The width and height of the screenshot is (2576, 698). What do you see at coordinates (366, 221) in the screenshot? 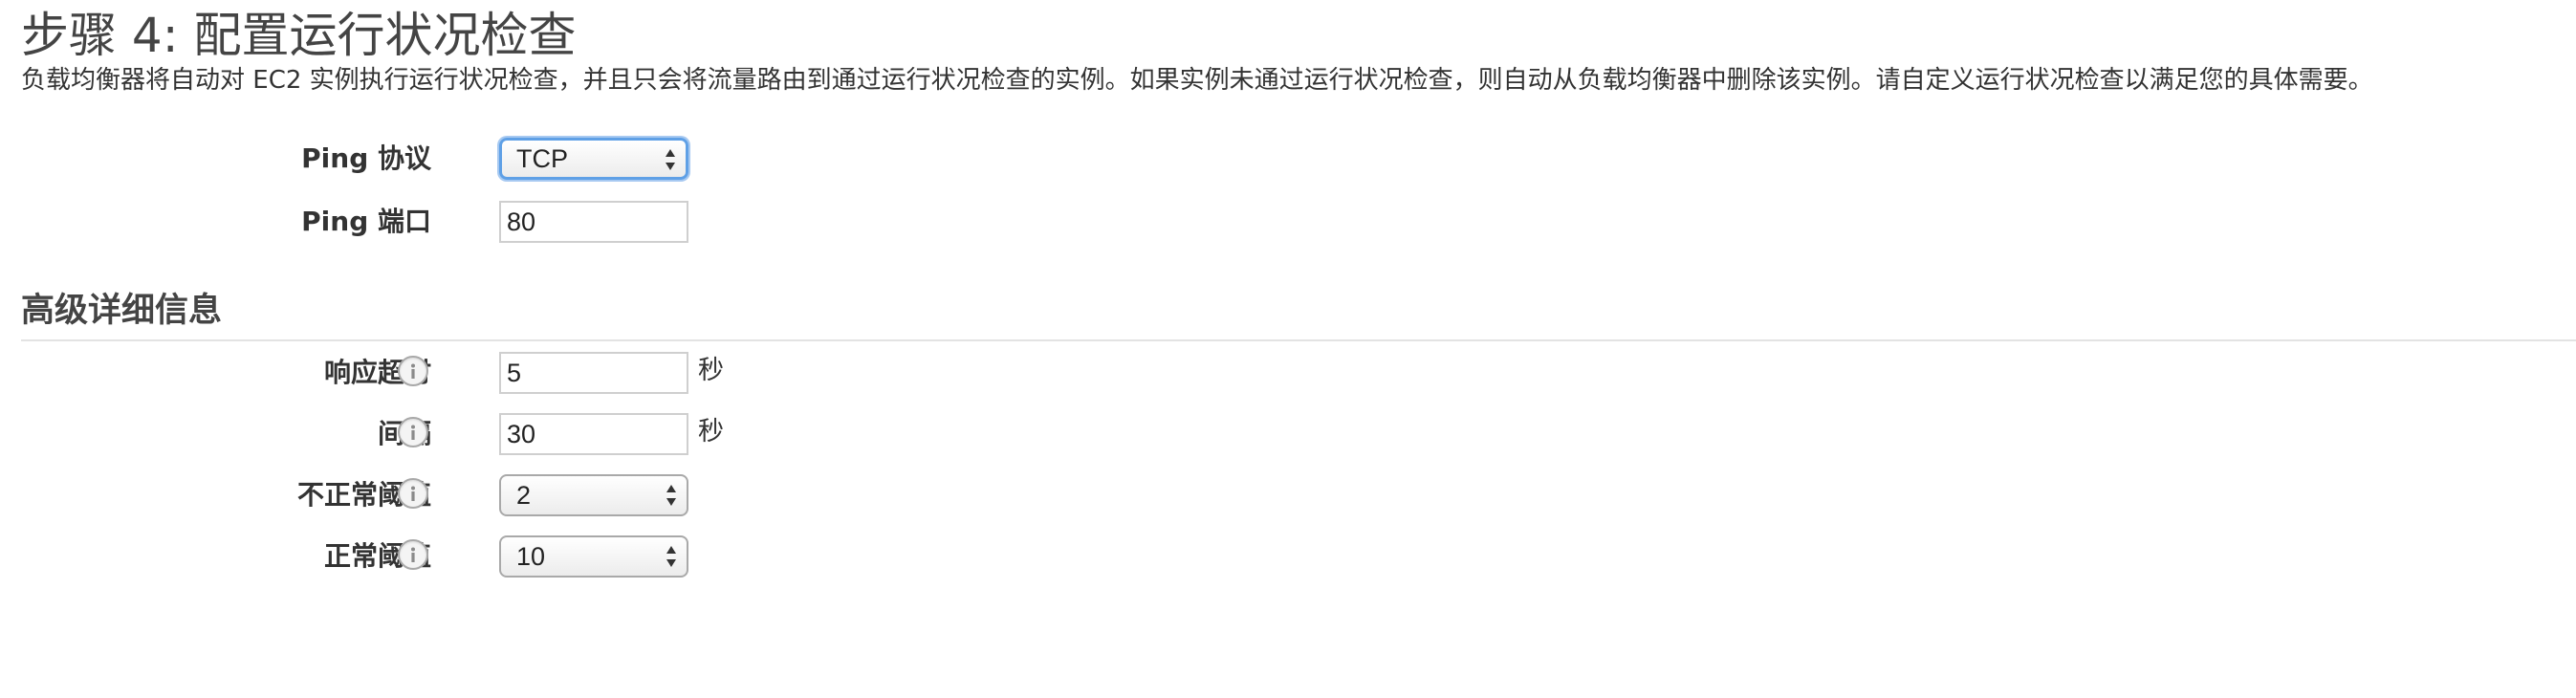
I see `ping-port-label: Ping 端口` at bounding box center [366, 221].